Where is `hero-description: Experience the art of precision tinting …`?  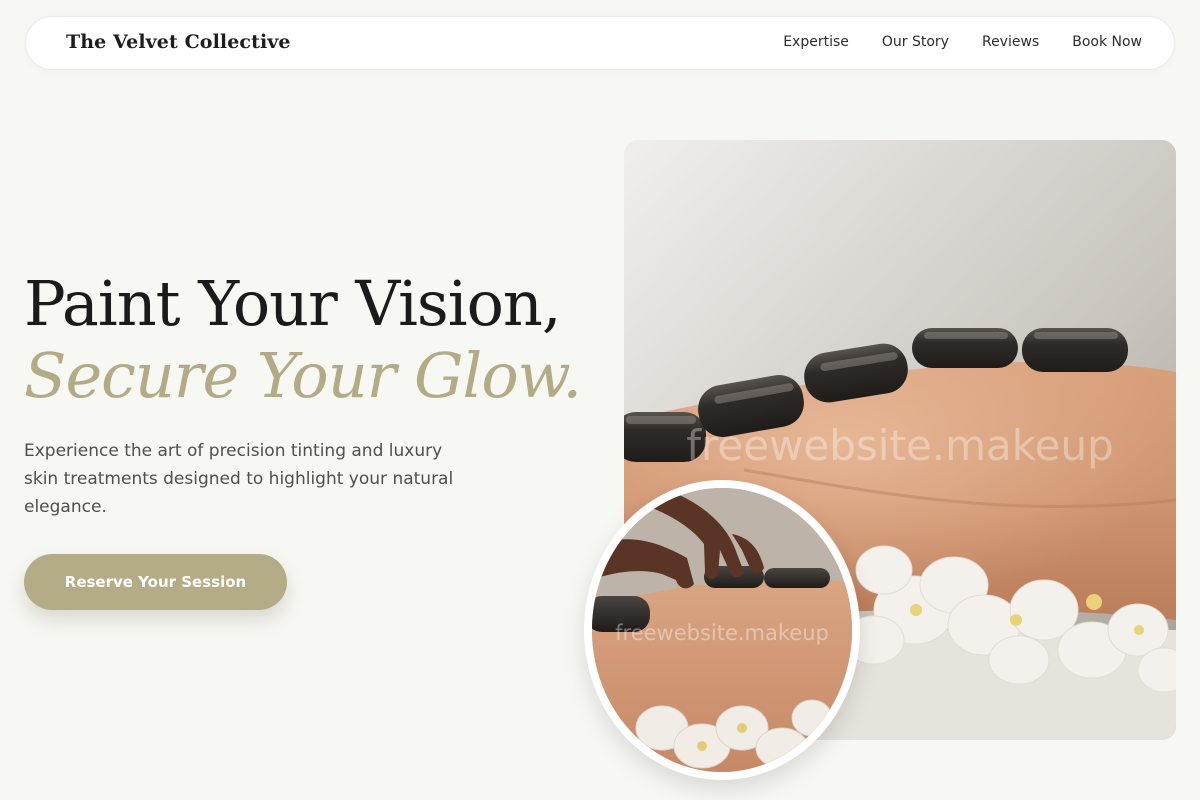
hero-description: Experience the art of precision tinting … is located at coordinates (239, 479).